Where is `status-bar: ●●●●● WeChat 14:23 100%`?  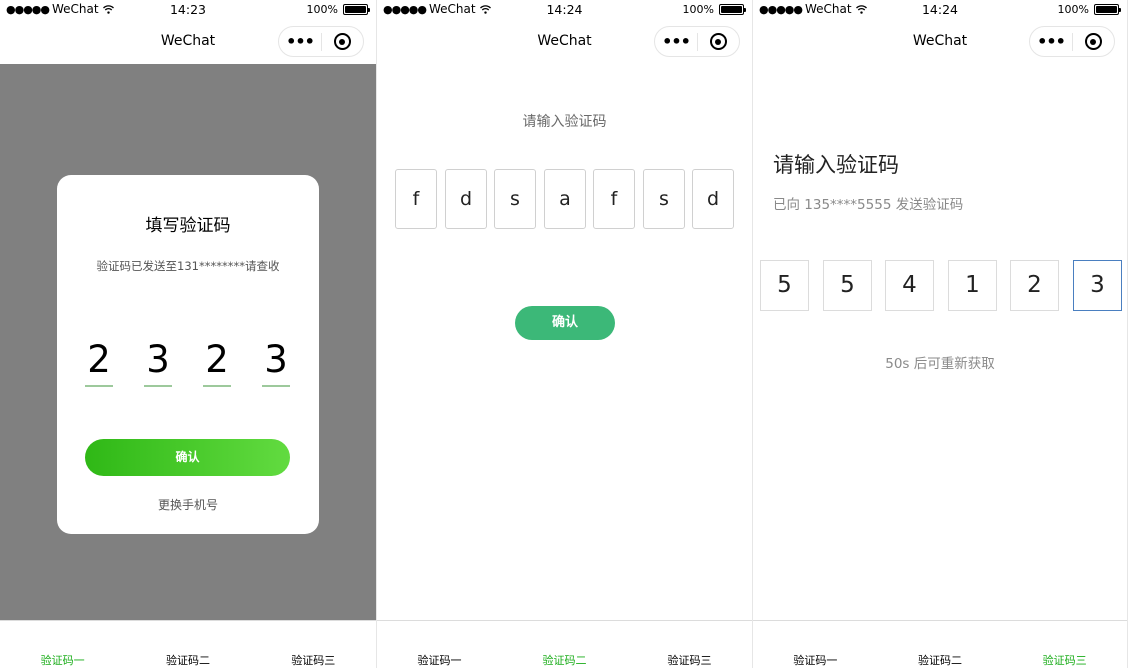
status-bar: ●●●●● WeChat 14:23 100% is located at coordinates (188, 10).